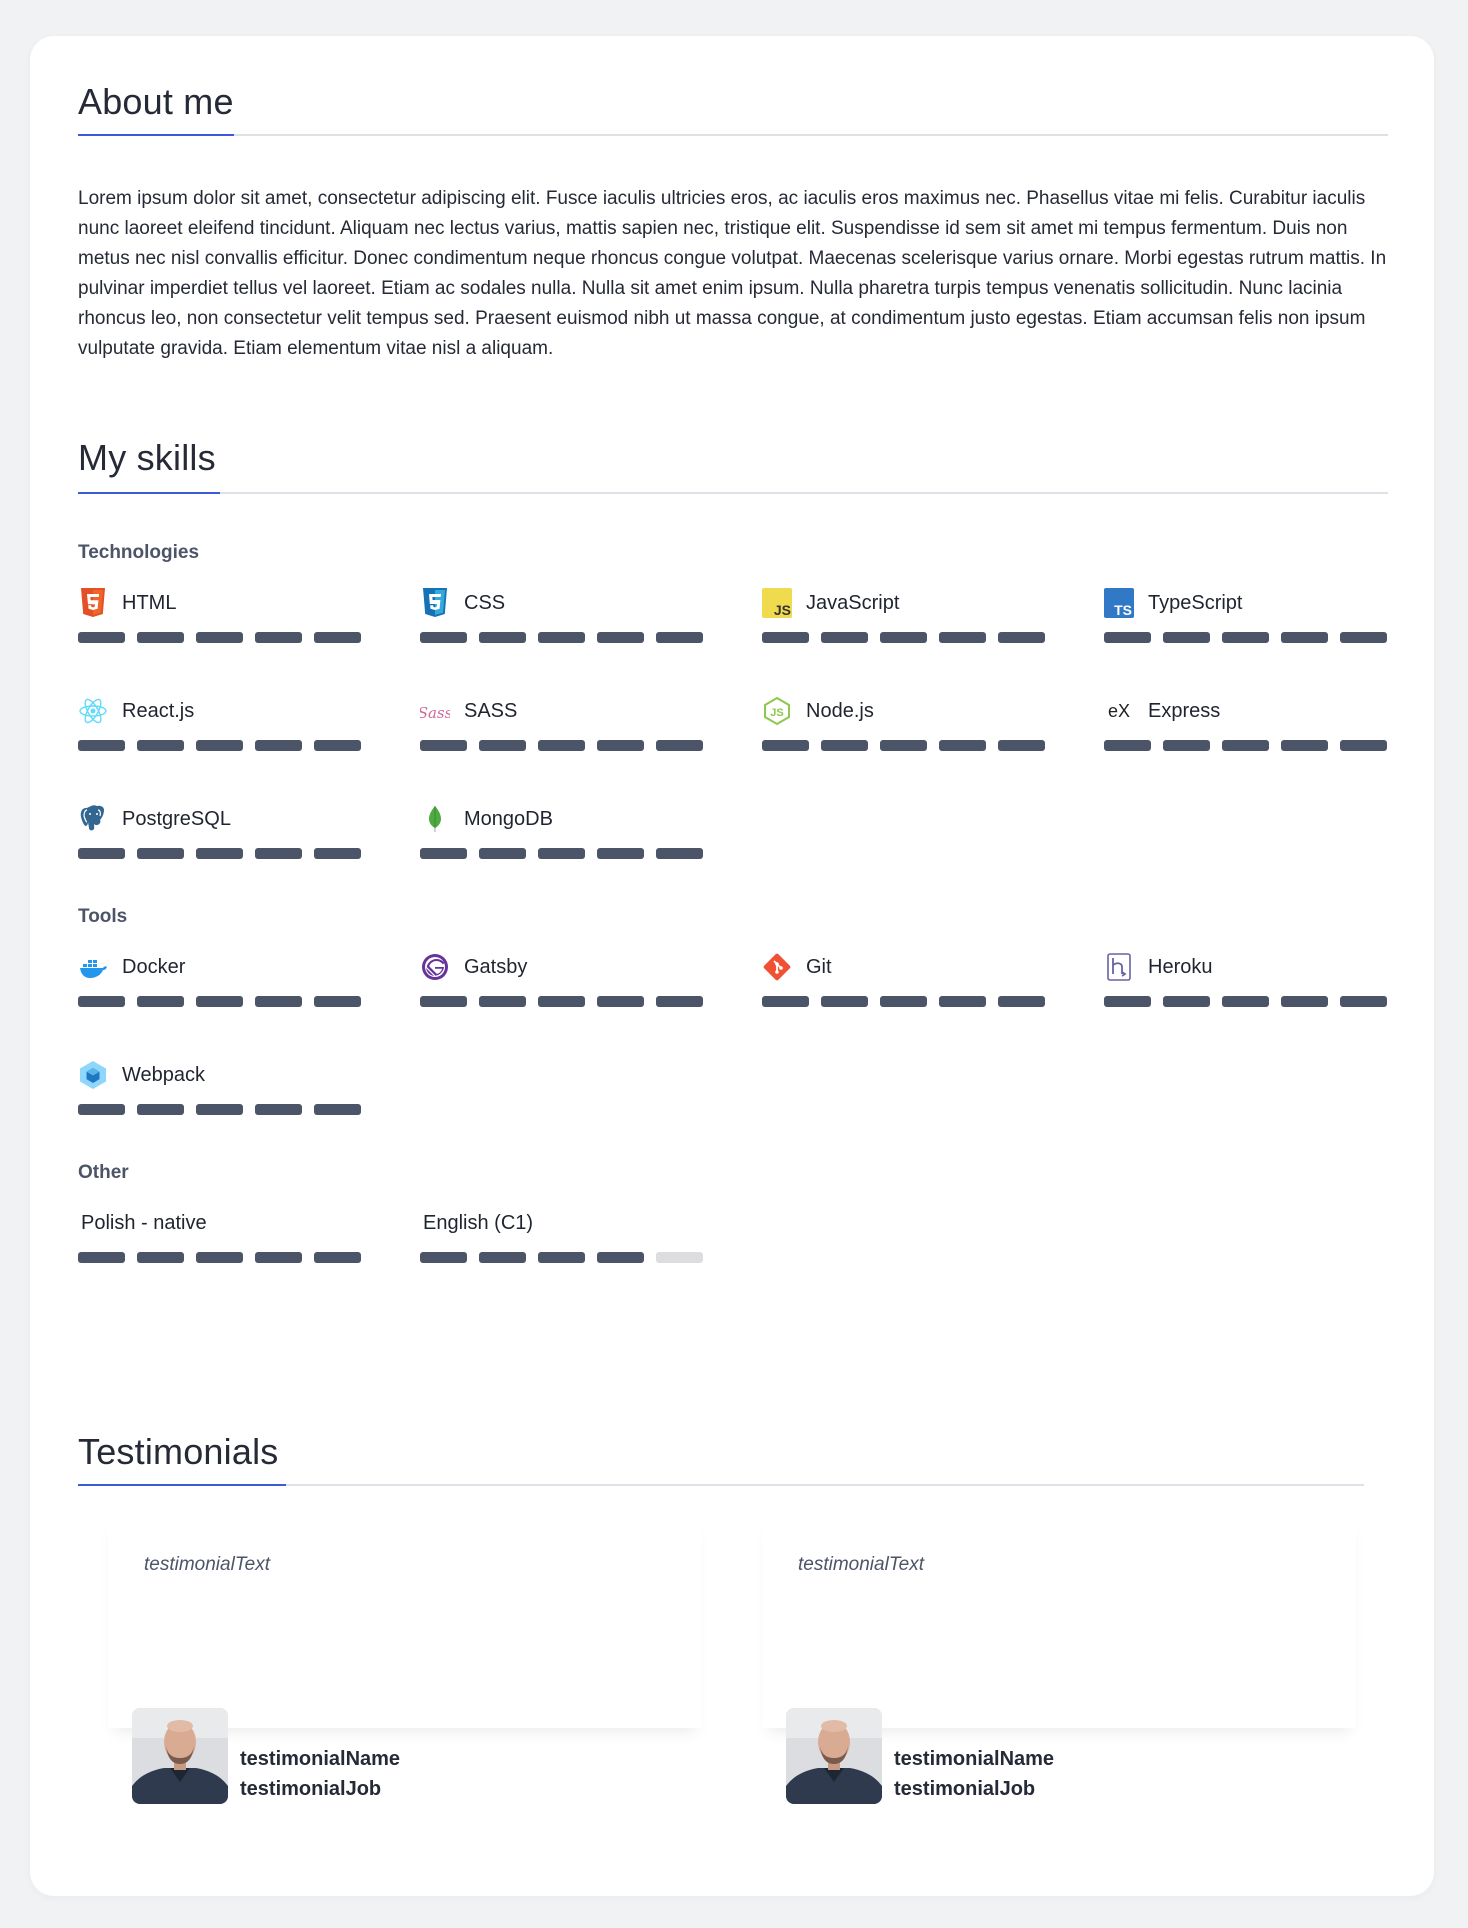  Describe the element at coordinates (1195, 602) in the screenshot. I see `skill-name: TypeScript` at that location.